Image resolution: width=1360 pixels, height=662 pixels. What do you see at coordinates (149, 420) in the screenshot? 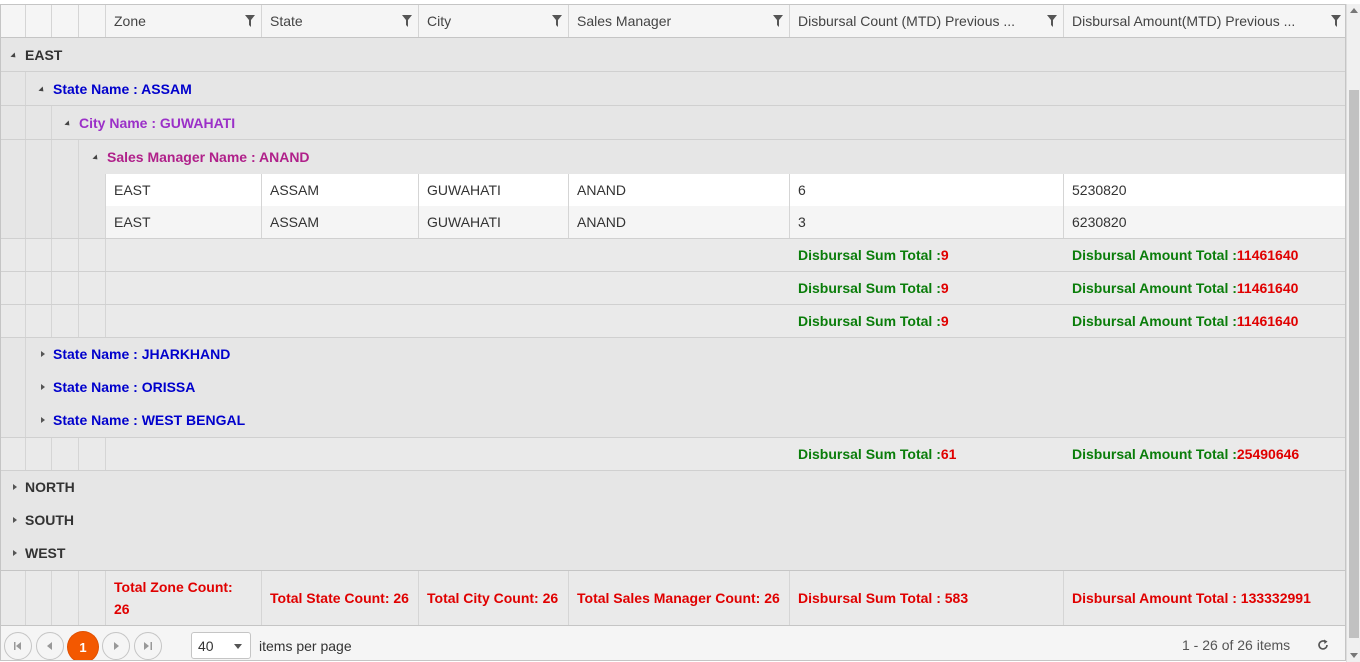
I see `group-label-west-bengal: State Name : WEST BENGAL` at bounding box center [149, 420].